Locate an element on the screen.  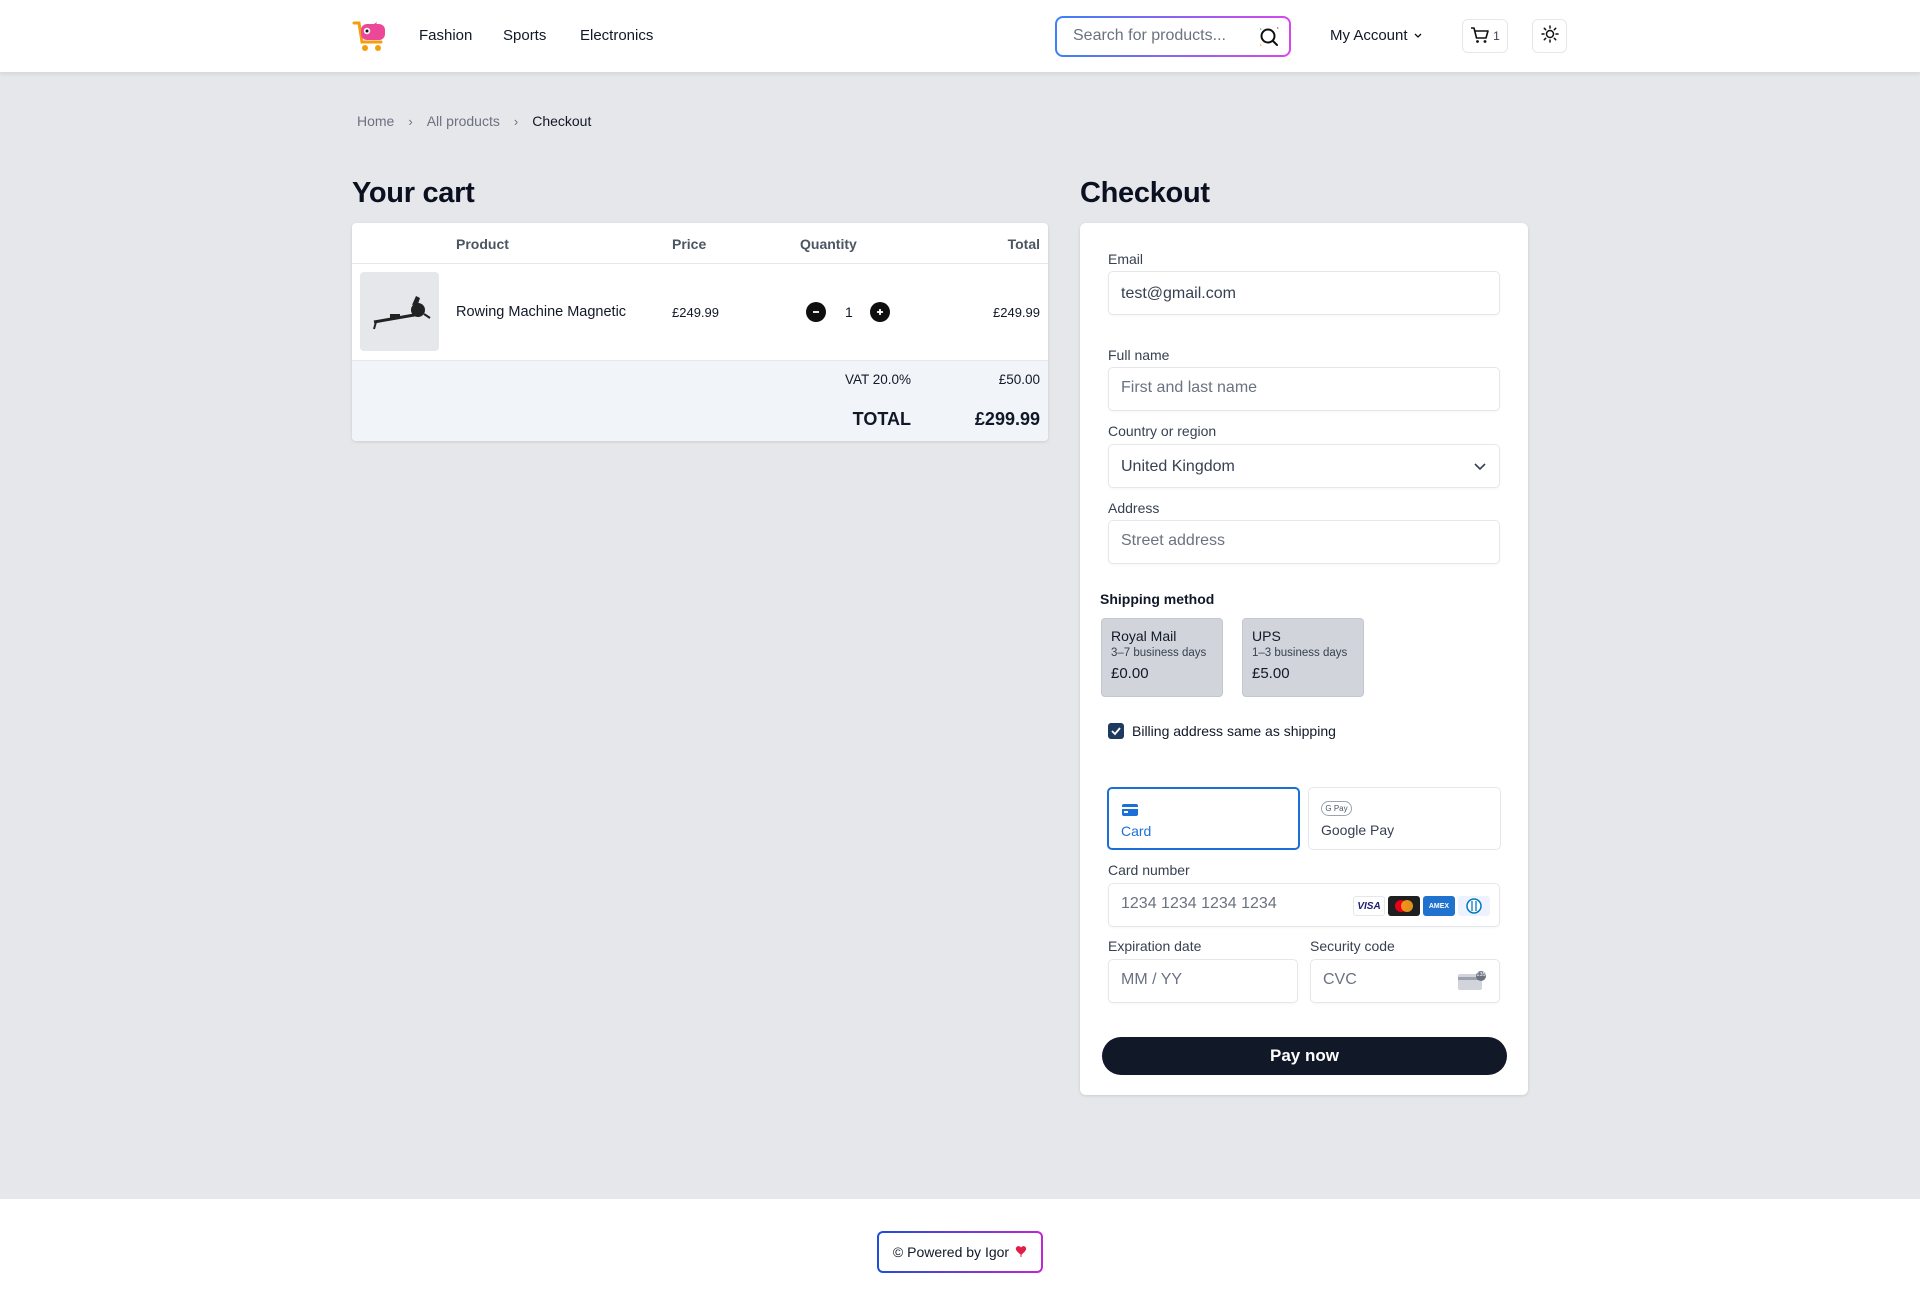
credit-card-icon is located at coordinates (1130, 812).